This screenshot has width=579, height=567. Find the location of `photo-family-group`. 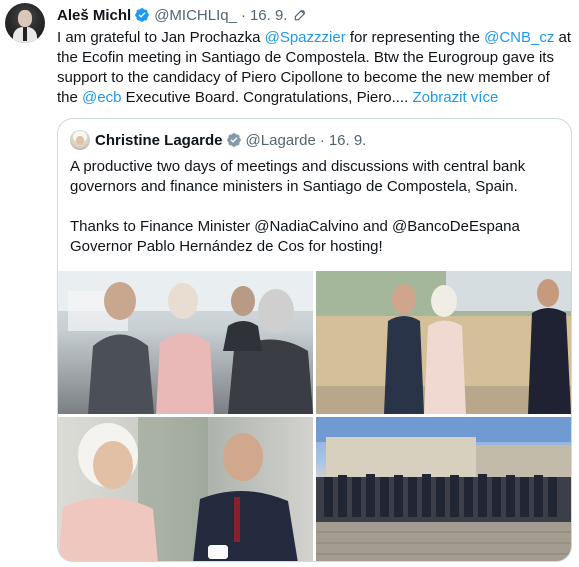

photo-family-group is located at coordinates (443, 489).